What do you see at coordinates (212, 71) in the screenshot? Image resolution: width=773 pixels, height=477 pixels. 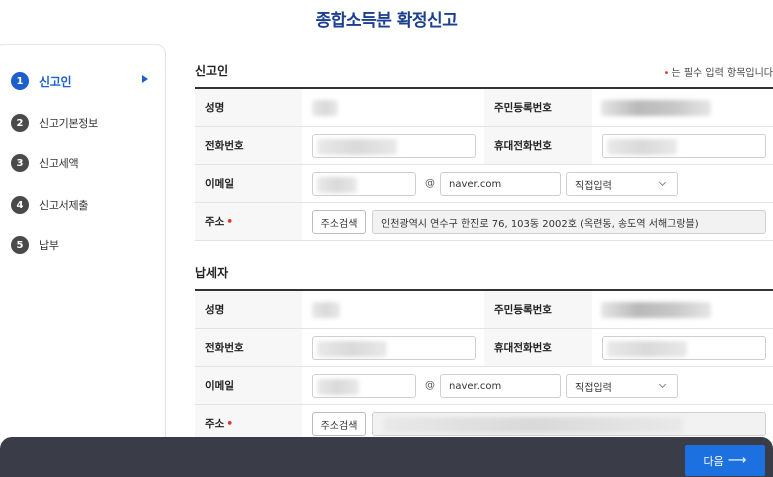 I see `reporter-section-title: 신고인` at bounding box center [212, 71].